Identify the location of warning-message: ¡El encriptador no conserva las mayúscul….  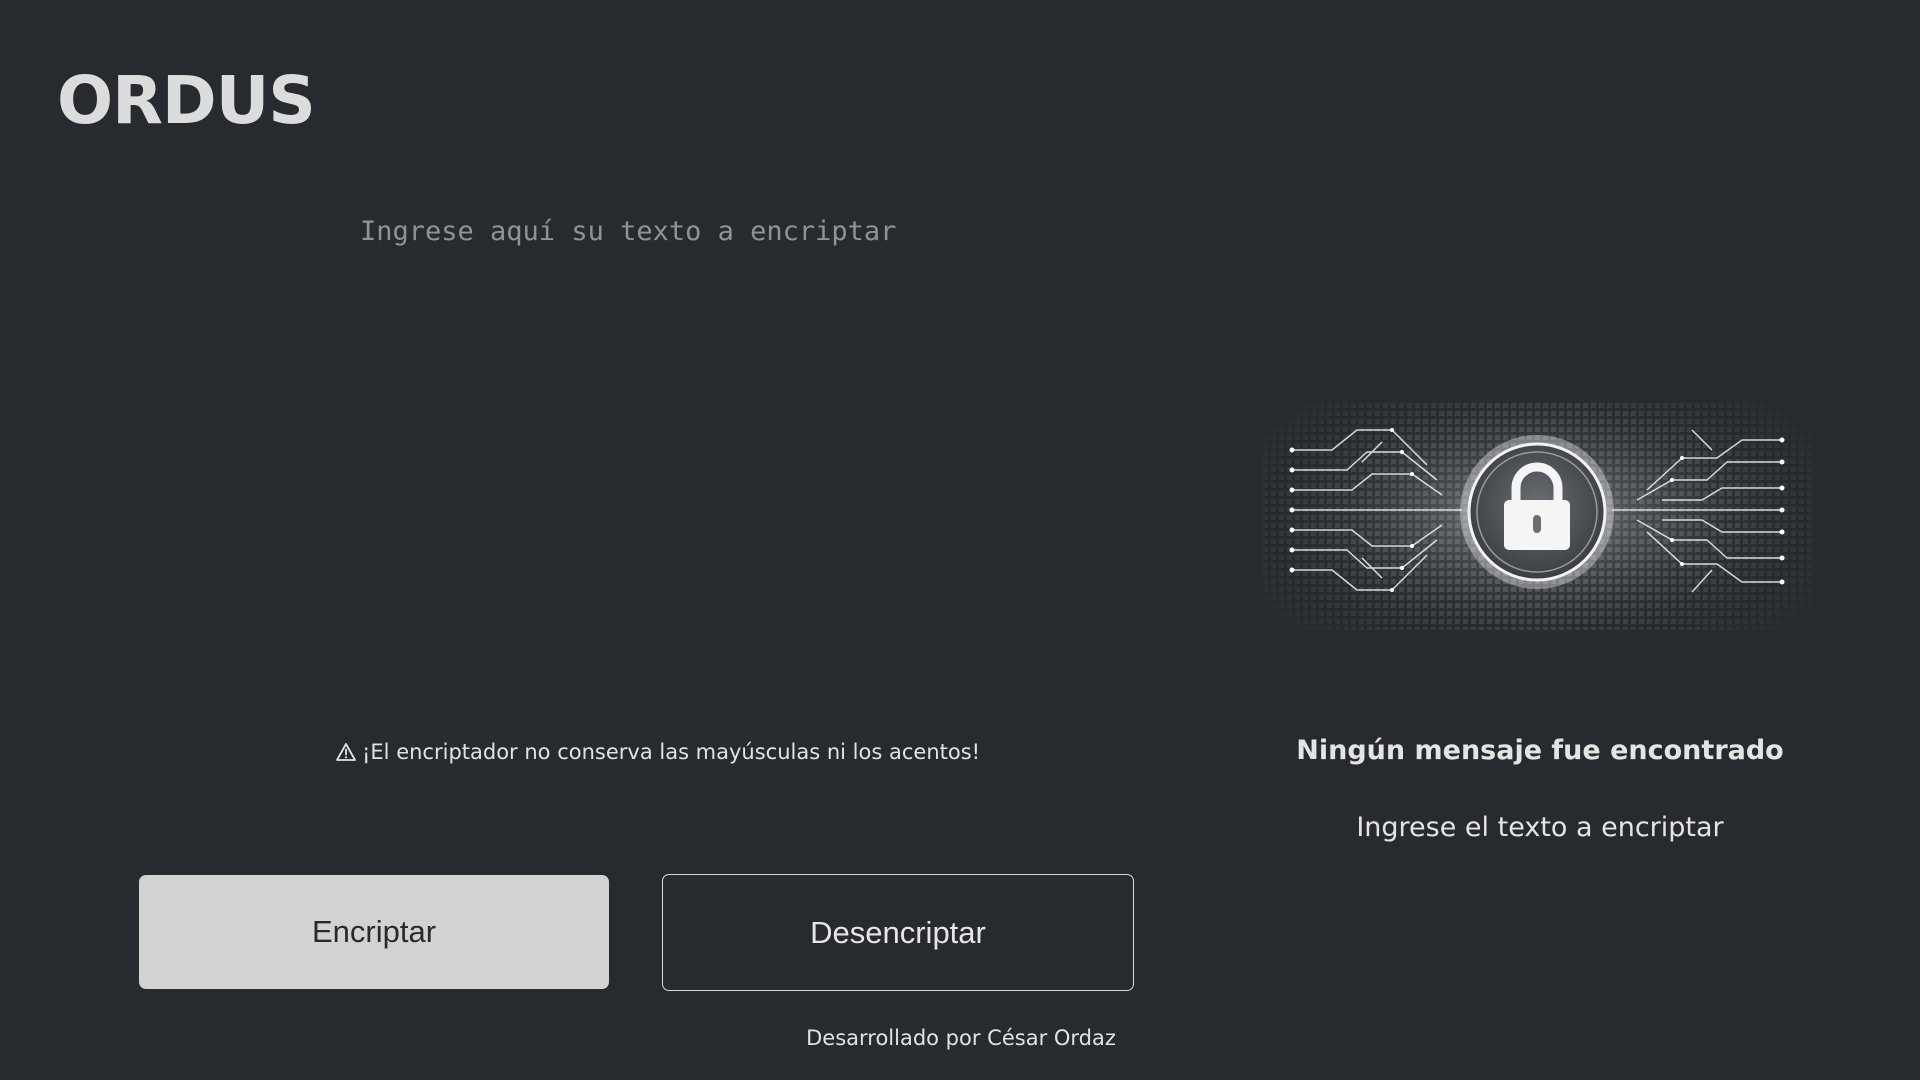
(658, 752).